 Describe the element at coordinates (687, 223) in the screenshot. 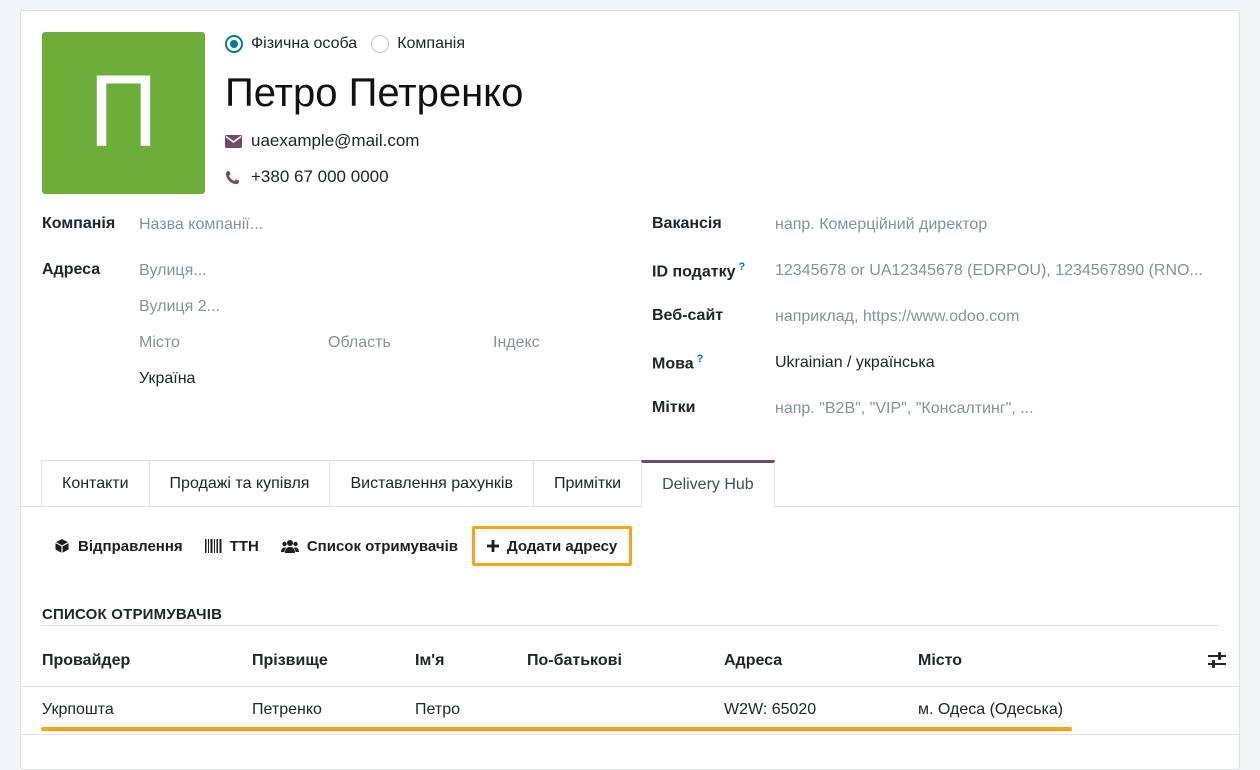

I see `job-label: Вакансія` at that location.